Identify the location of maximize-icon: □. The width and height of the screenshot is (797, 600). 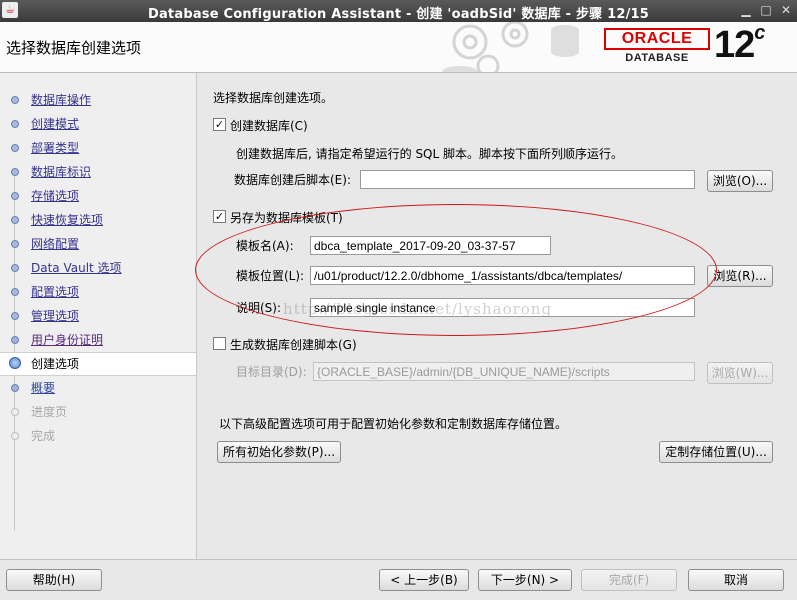
(766, 10).